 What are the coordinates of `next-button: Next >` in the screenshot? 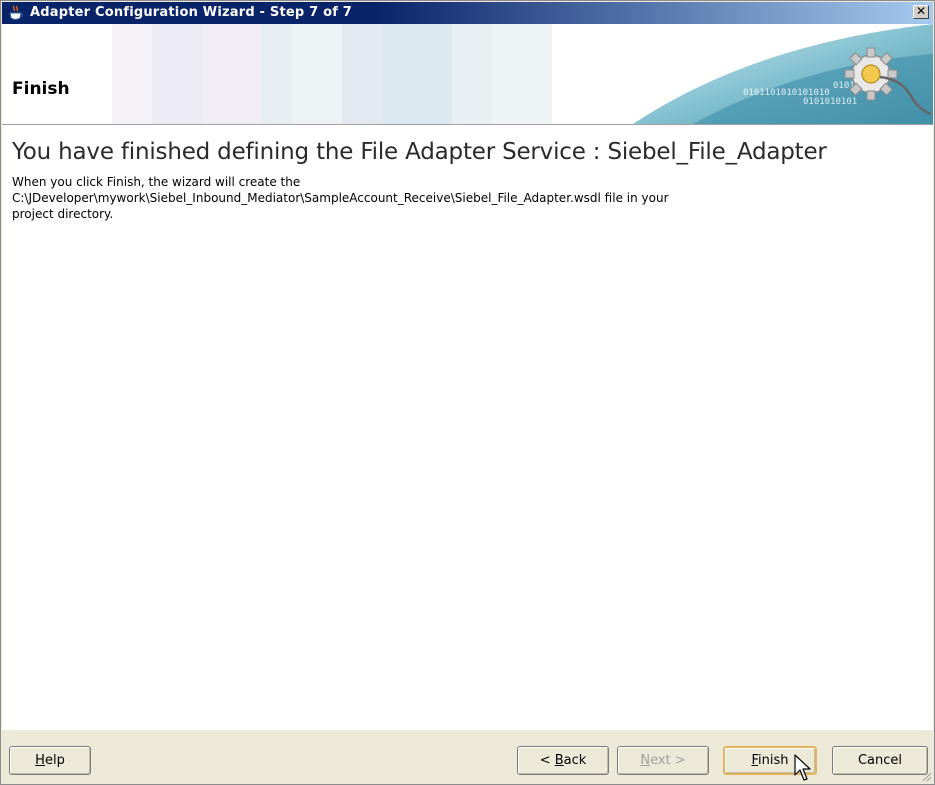 It's located at (663, 760).